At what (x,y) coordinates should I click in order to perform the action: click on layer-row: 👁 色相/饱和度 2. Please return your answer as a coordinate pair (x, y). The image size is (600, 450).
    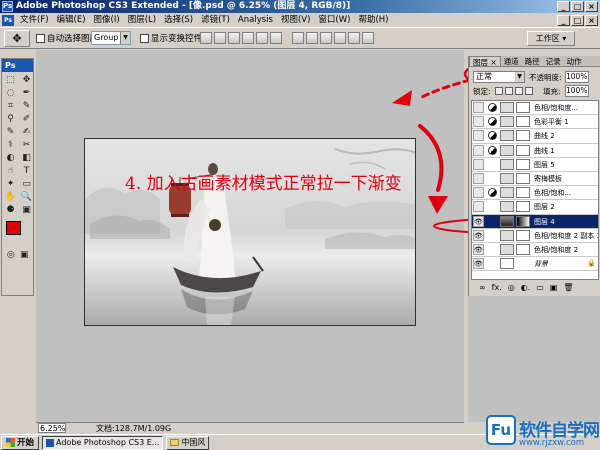
    Looking at the image, I should click on (535, 250).